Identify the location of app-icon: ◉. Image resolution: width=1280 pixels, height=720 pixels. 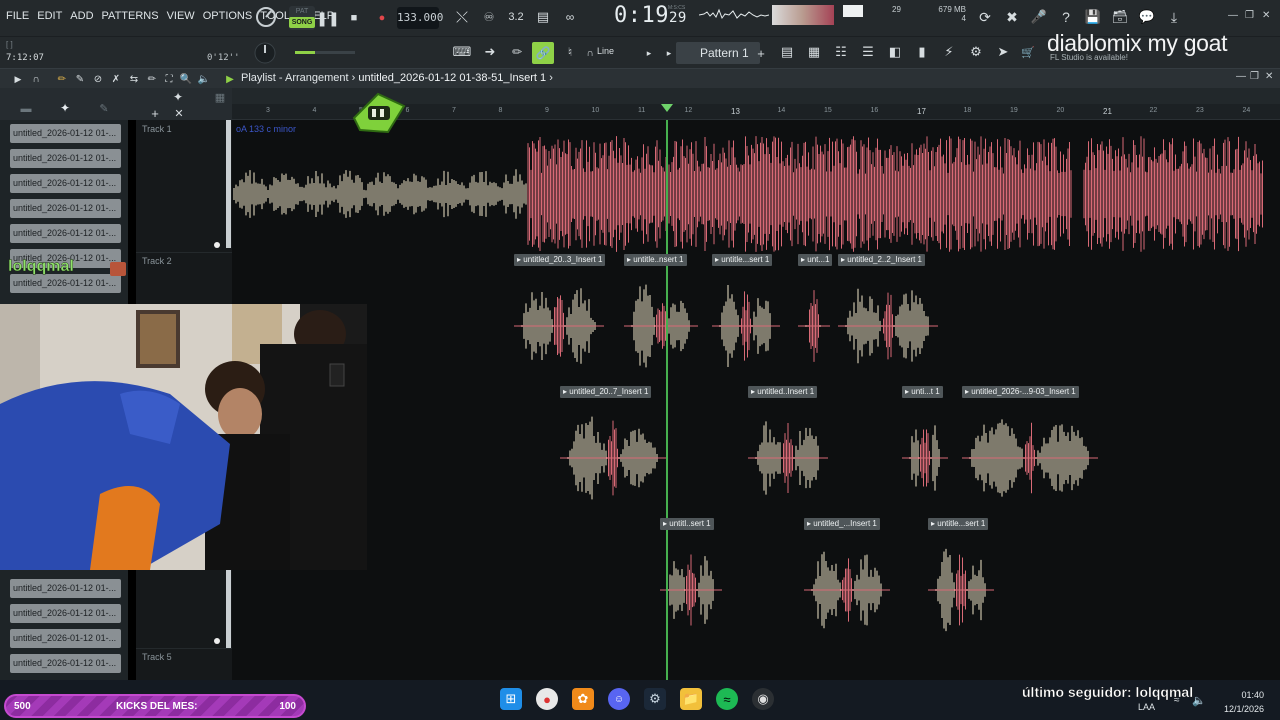
(763, 699).